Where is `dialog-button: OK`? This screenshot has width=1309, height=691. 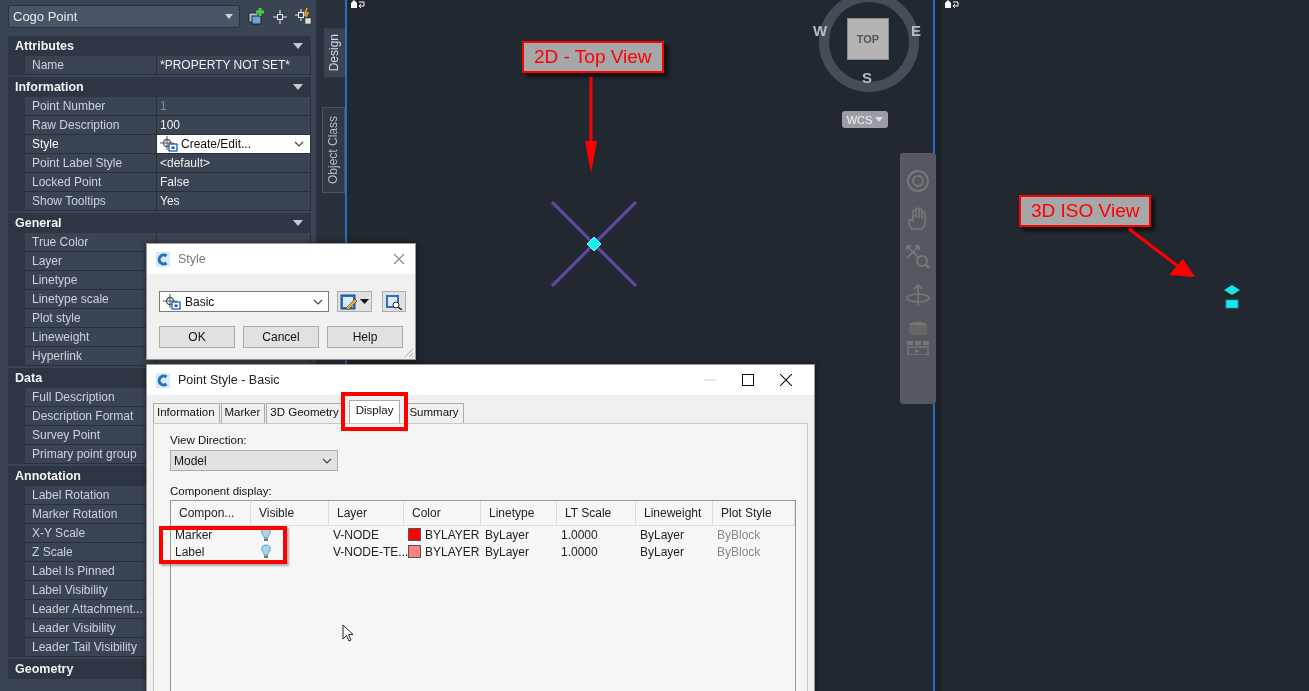
dialog-button: OK is located at coordinates (197, 337).